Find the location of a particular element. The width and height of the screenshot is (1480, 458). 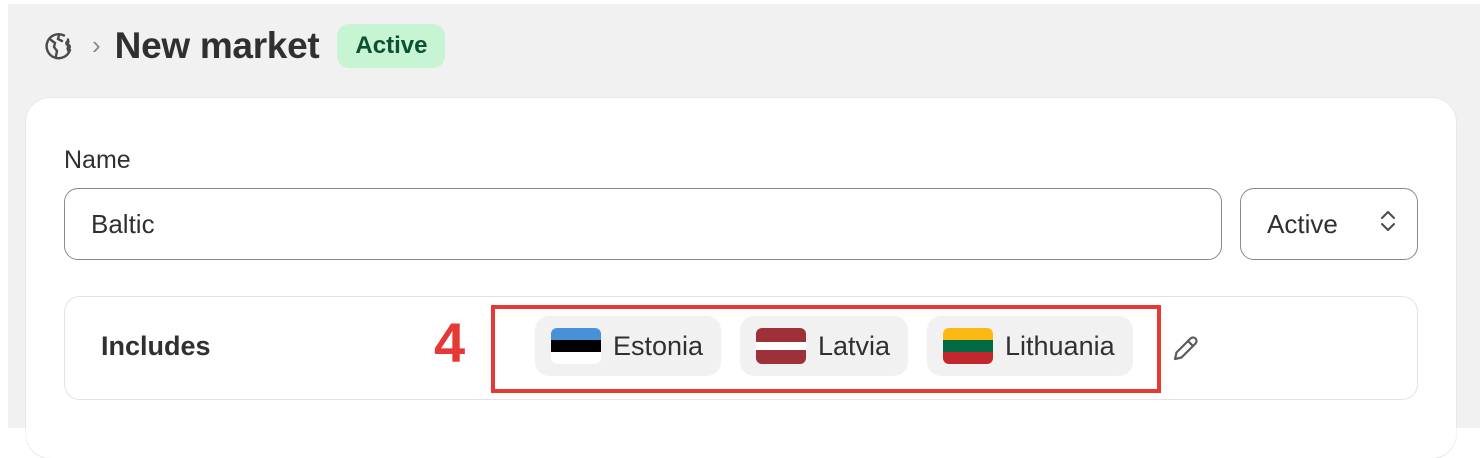

step-number-annotation: 4 is located at coordinates (450, 342).